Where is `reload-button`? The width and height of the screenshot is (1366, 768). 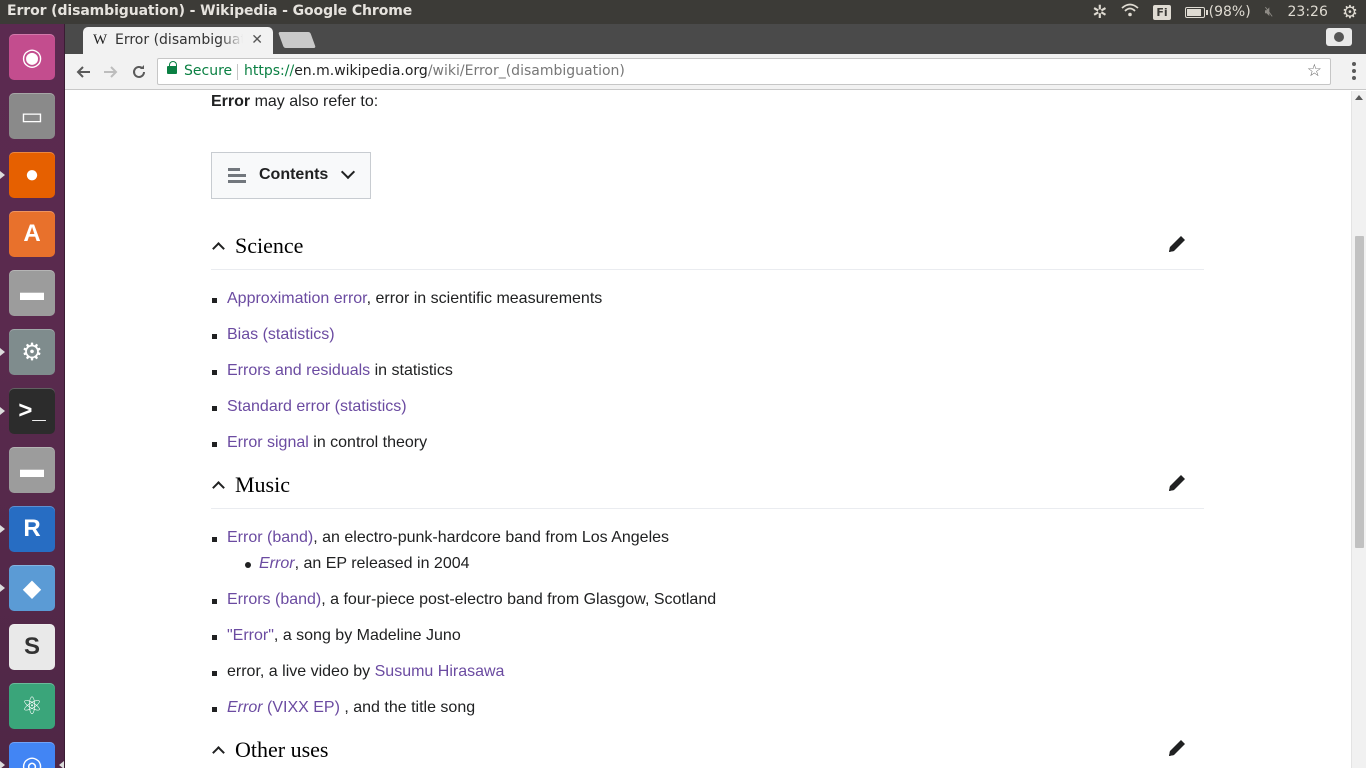 reload-button is located at coordinates (139, 72).